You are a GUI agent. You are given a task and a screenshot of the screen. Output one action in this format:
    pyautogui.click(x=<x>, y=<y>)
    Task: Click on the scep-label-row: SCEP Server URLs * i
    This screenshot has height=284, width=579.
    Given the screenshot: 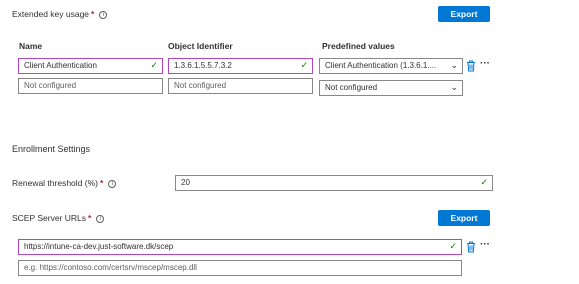 What is the action you would take?
    pyautogui.click(x=58, y=218)
    